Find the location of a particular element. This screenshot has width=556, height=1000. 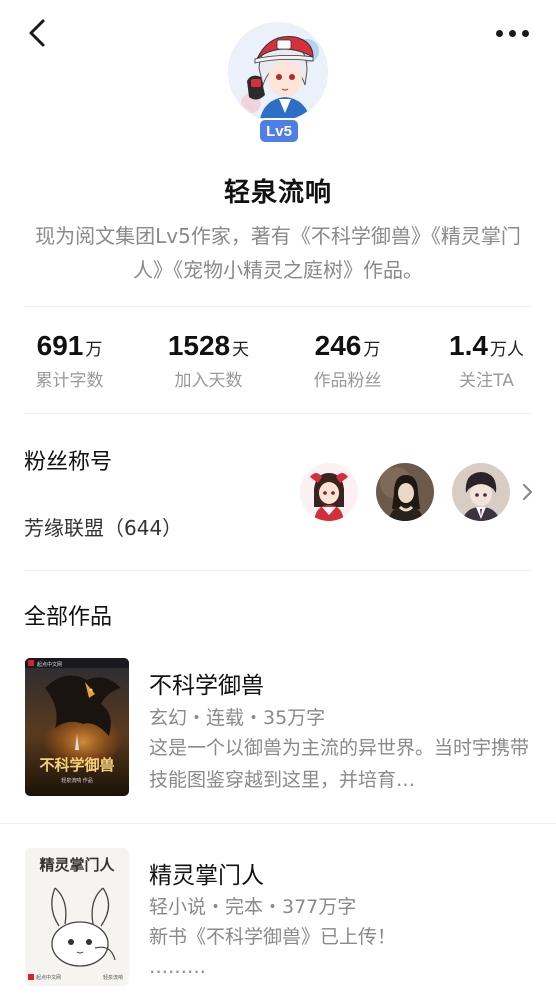

book-meta: 轻小说・完本・377万字 is located at coordinates (253, 907).